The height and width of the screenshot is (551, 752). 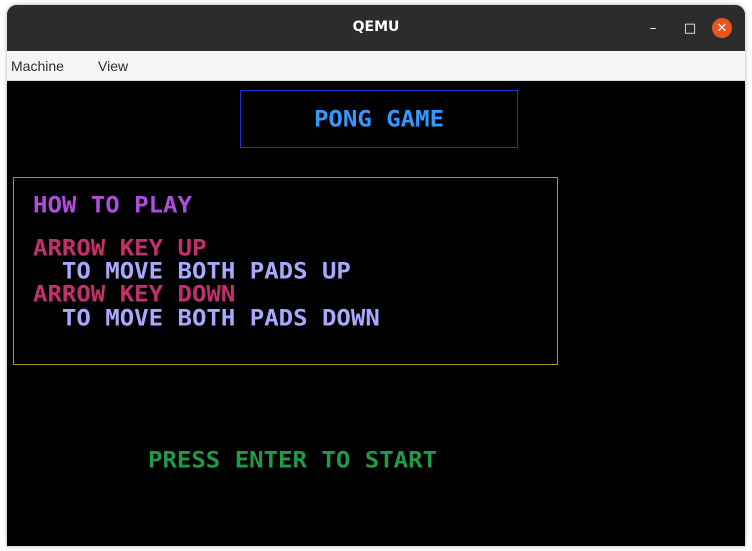 I want to click on menu-machine: Machine, so click(x=37, y=66).